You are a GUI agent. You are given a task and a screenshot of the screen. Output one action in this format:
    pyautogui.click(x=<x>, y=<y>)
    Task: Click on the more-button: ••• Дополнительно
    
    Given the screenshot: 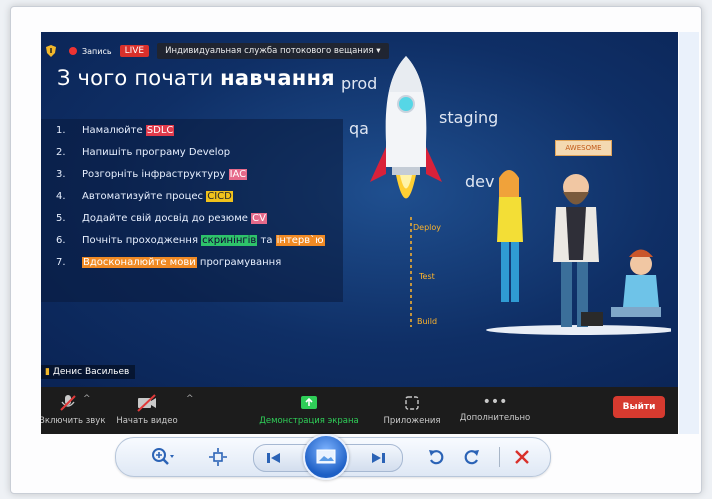 What is the action you would take?
    pyautogui.click(x=495, y=408)
    